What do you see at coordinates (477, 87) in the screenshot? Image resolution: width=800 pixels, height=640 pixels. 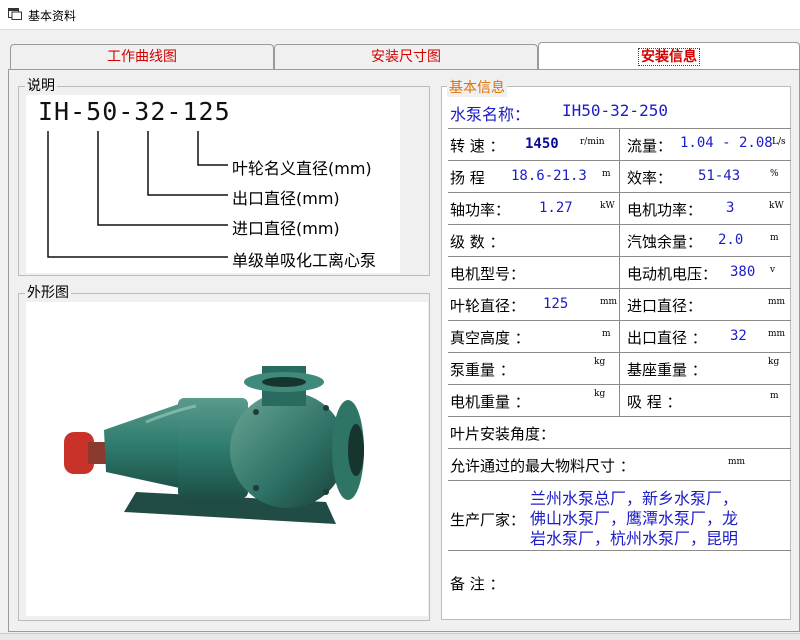 I see `info-legend: 基本信息` at bounding box center [477, 87].